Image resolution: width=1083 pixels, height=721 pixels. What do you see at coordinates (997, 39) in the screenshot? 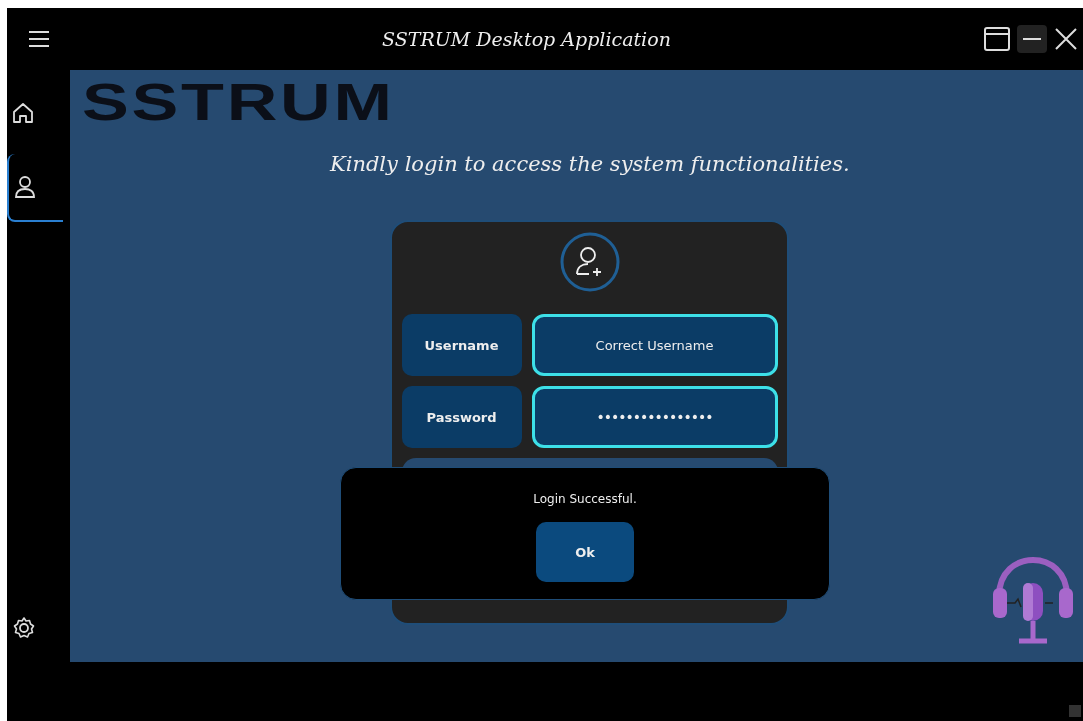
I see `maximize-icon` at bounding box center [997, 39].